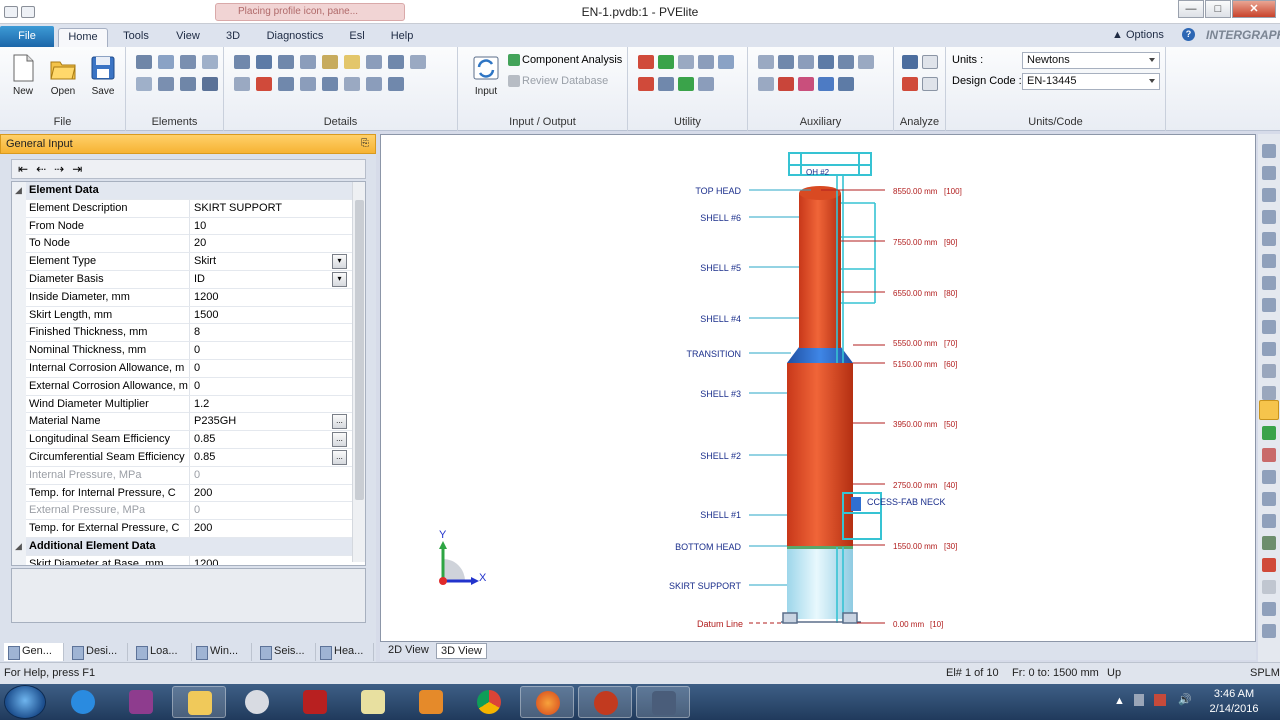 The image size is (1280, 720). What do you see at coordinates (1269, 349) in the screenshot?
I see `view-iso4-icon` at bounding box center [1269, 349].